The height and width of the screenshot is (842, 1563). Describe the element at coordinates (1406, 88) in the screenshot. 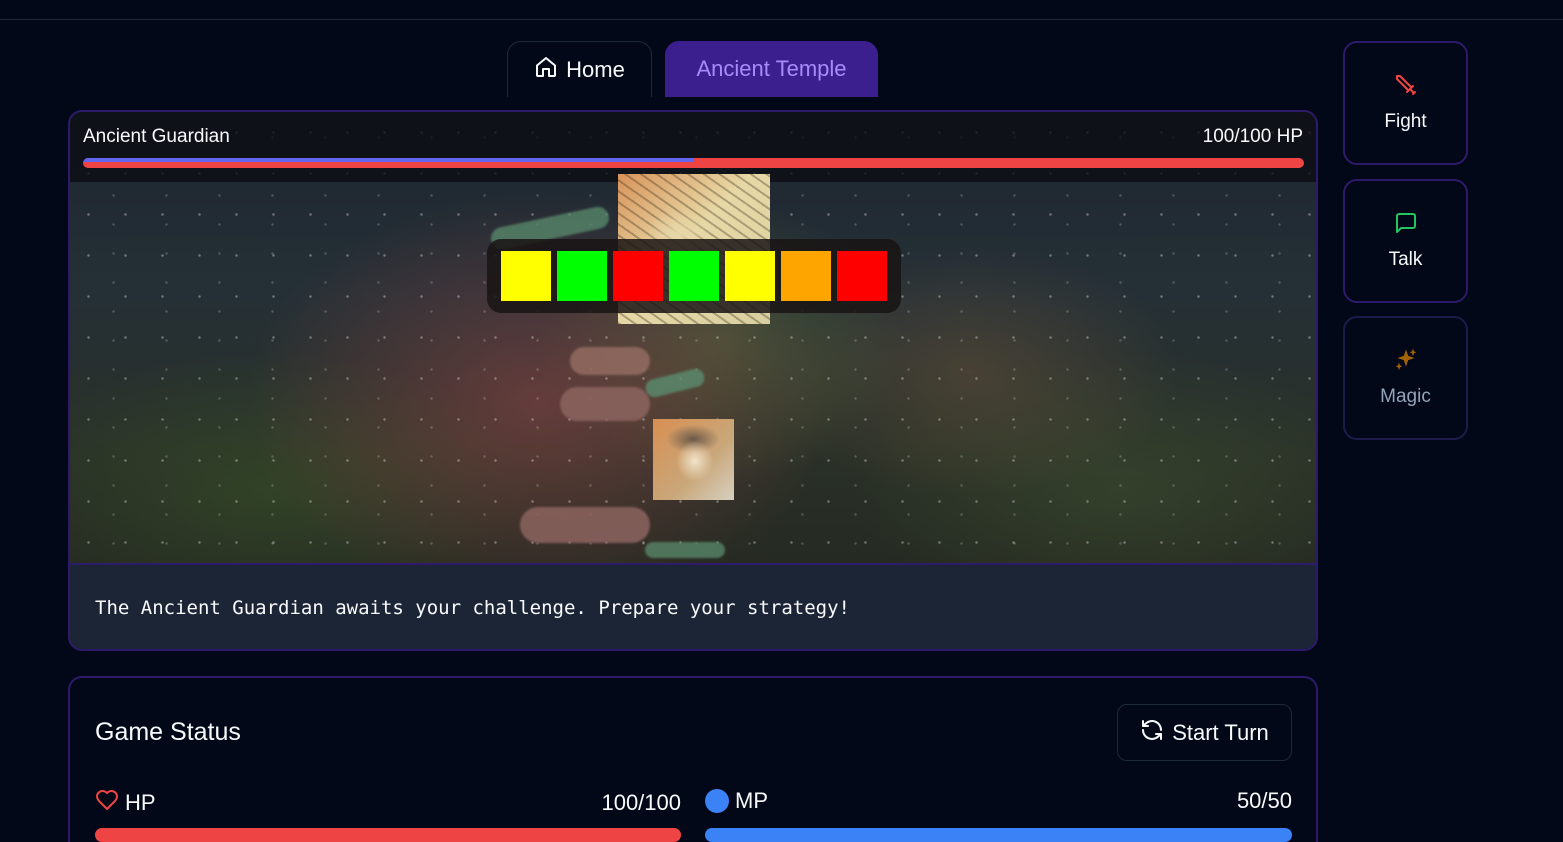

I see `sword-icon` at that location.